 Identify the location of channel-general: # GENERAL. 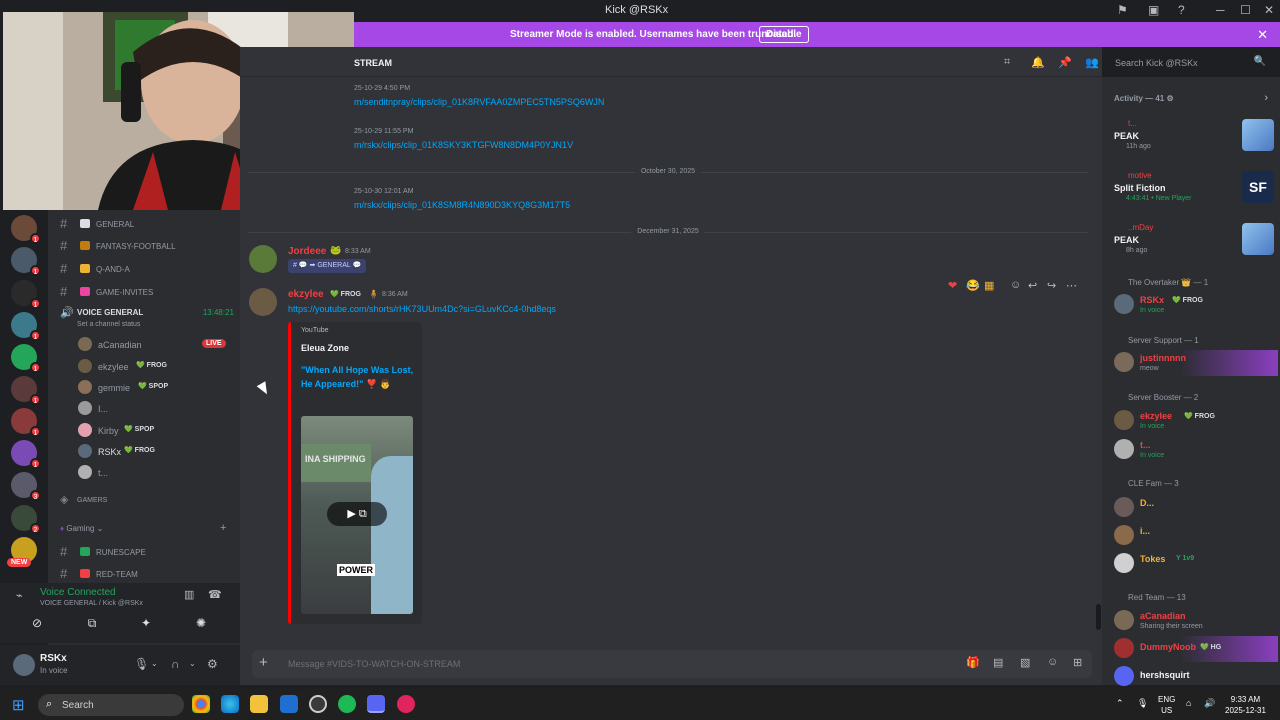
(141, 224).